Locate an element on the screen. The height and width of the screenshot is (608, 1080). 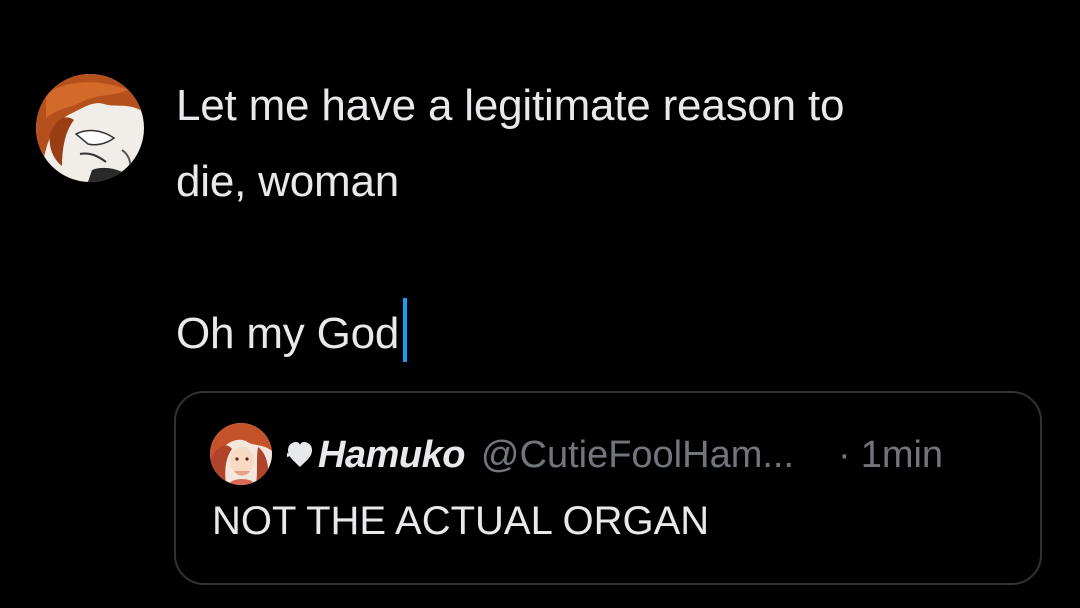
user-avatar is located at coordinates (90, 128).